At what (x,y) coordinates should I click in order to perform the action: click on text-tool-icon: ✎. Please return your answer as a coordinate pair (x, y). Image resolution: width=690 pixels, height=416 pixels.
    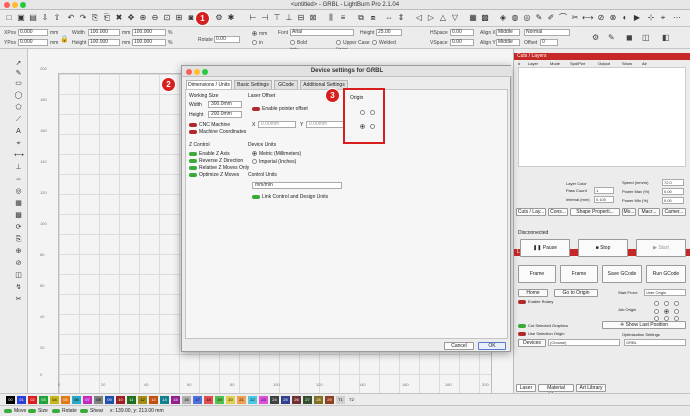
    Looking at the image, I should click on (611, 37).